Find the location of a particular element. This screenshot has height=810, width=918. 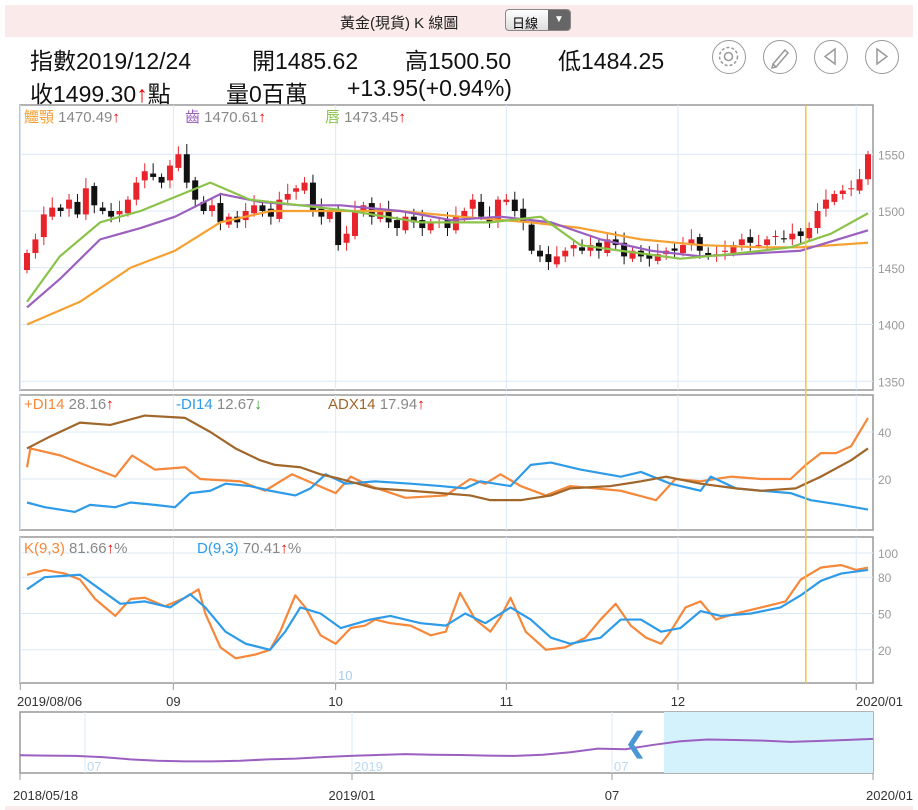

legend-kd-1: D(9,3) 70.41↑% is located at coordinates (249, 548).